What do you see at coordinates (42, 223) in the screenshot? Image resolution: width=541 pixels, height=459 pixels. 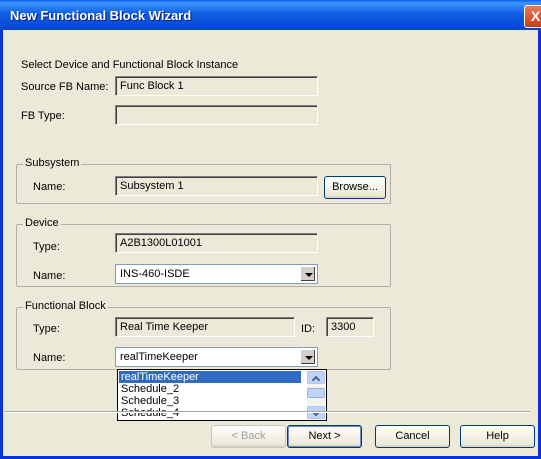 I see `device-group-title: Device` at bounding box center [42, 223].